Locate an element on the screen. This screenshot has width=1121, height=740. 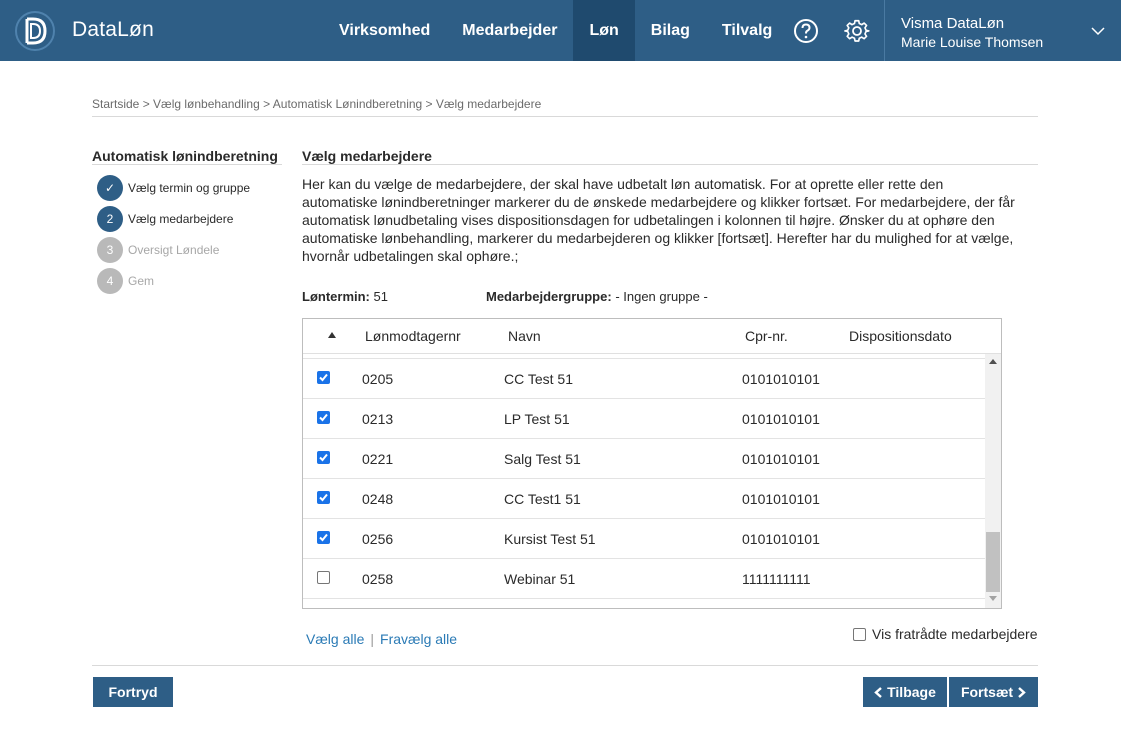
column-header-cpr: Cpr-nr. is located at coordinates (766, 336).